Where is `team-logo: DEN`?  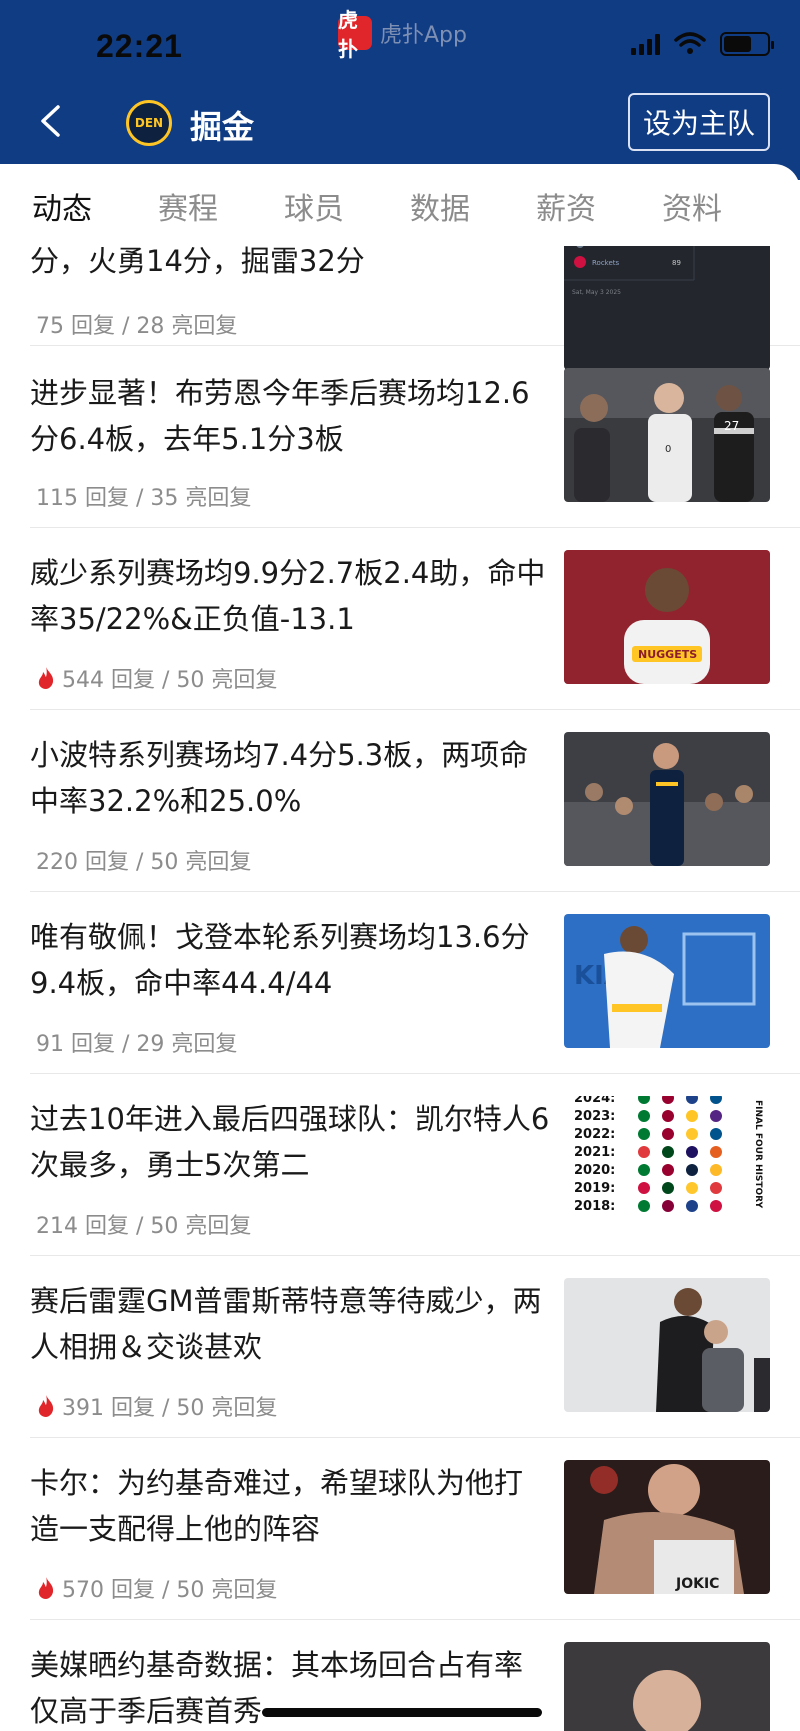 team-logo: DEN is located at coordinates (149, 123).